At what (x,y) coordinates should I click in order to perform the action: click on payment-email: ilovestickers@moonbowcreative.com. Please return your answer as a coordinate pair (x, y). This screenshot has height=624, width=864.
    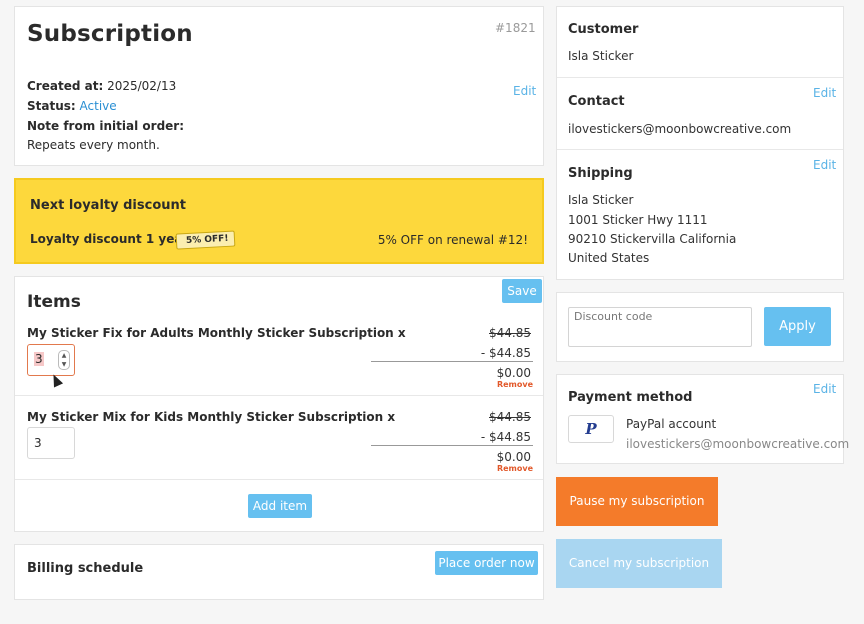
    Looking at the image, I should click on (738, 444).